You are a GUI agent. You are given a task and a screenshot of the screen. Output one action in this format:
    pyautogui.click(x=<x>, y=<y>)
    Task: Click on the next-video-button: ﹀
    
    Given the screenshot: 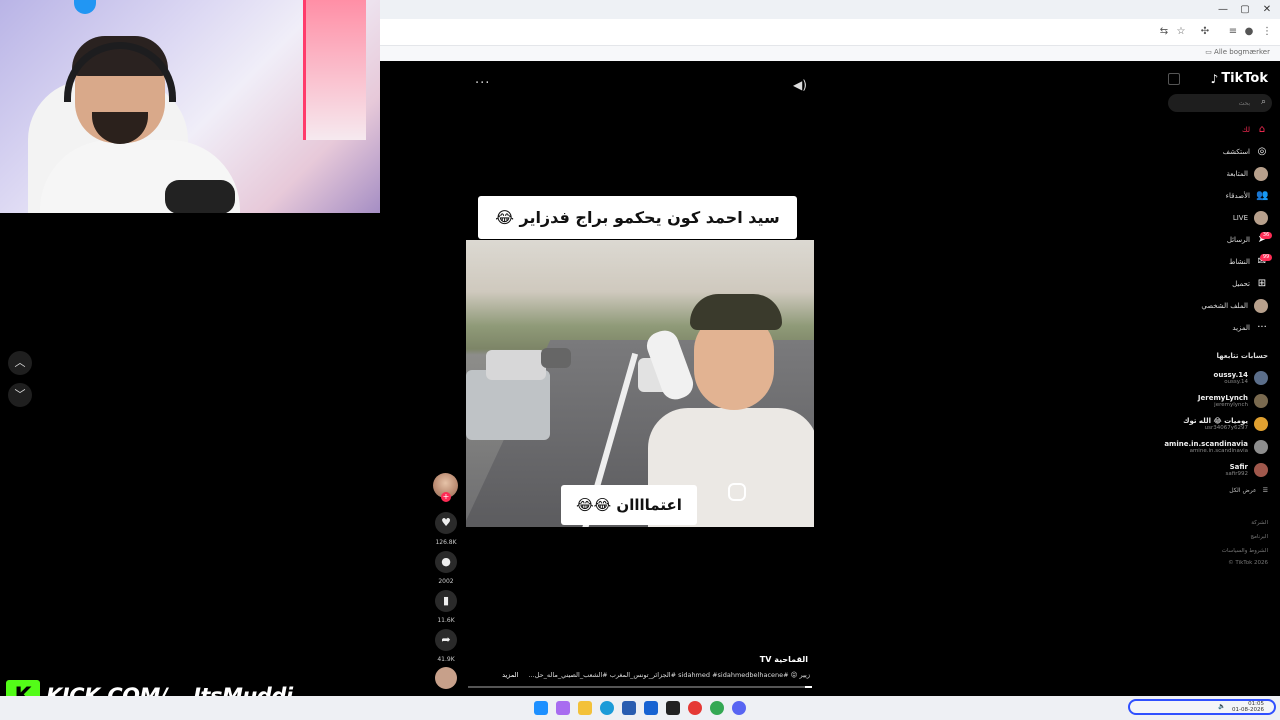 What is the action you would take?
    pyautogui.click(x=20, y=395)
    